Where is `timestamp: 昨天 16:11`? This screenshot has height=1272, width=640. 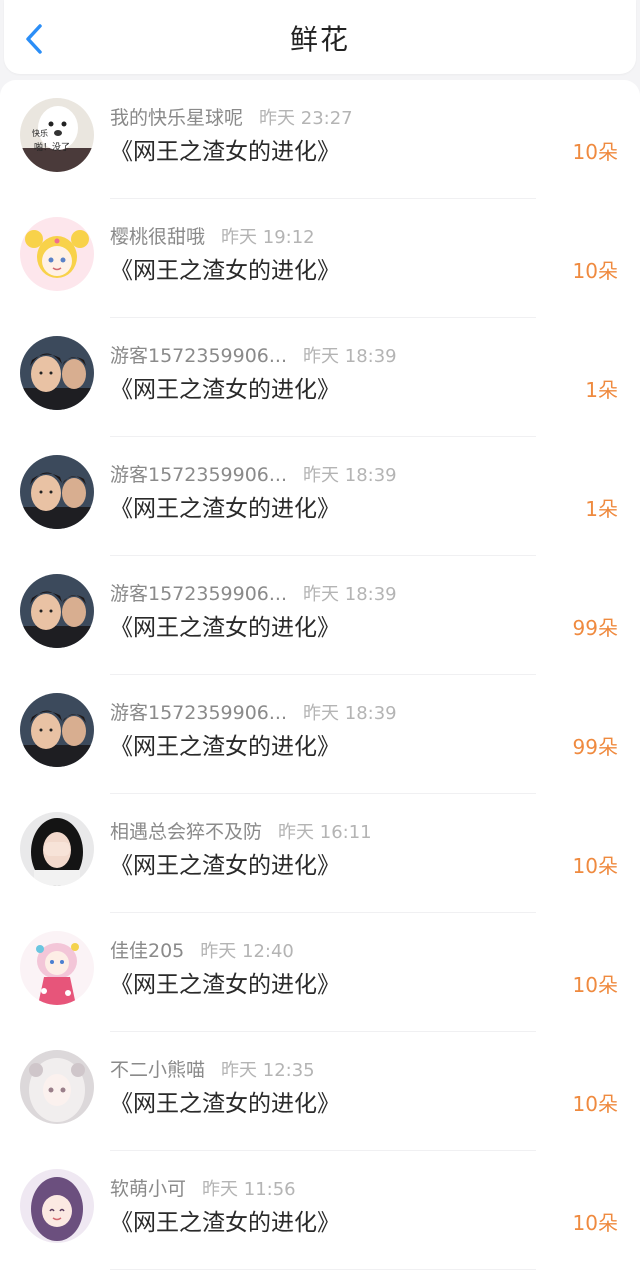
timestamp: 昨天 16:11 is located at coordinates (325, 832).